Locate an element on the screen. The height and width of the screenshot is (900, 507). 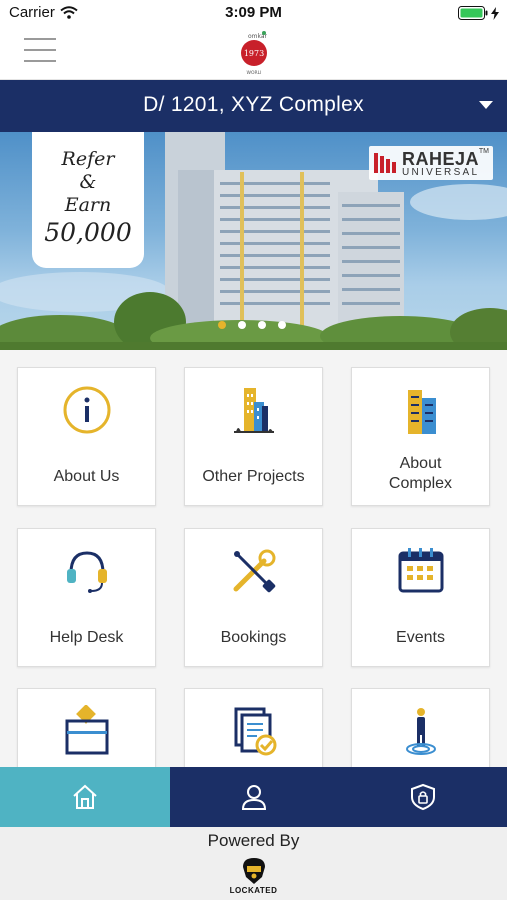
powered-by-label: Powered By is located at coordinates (253, 840).